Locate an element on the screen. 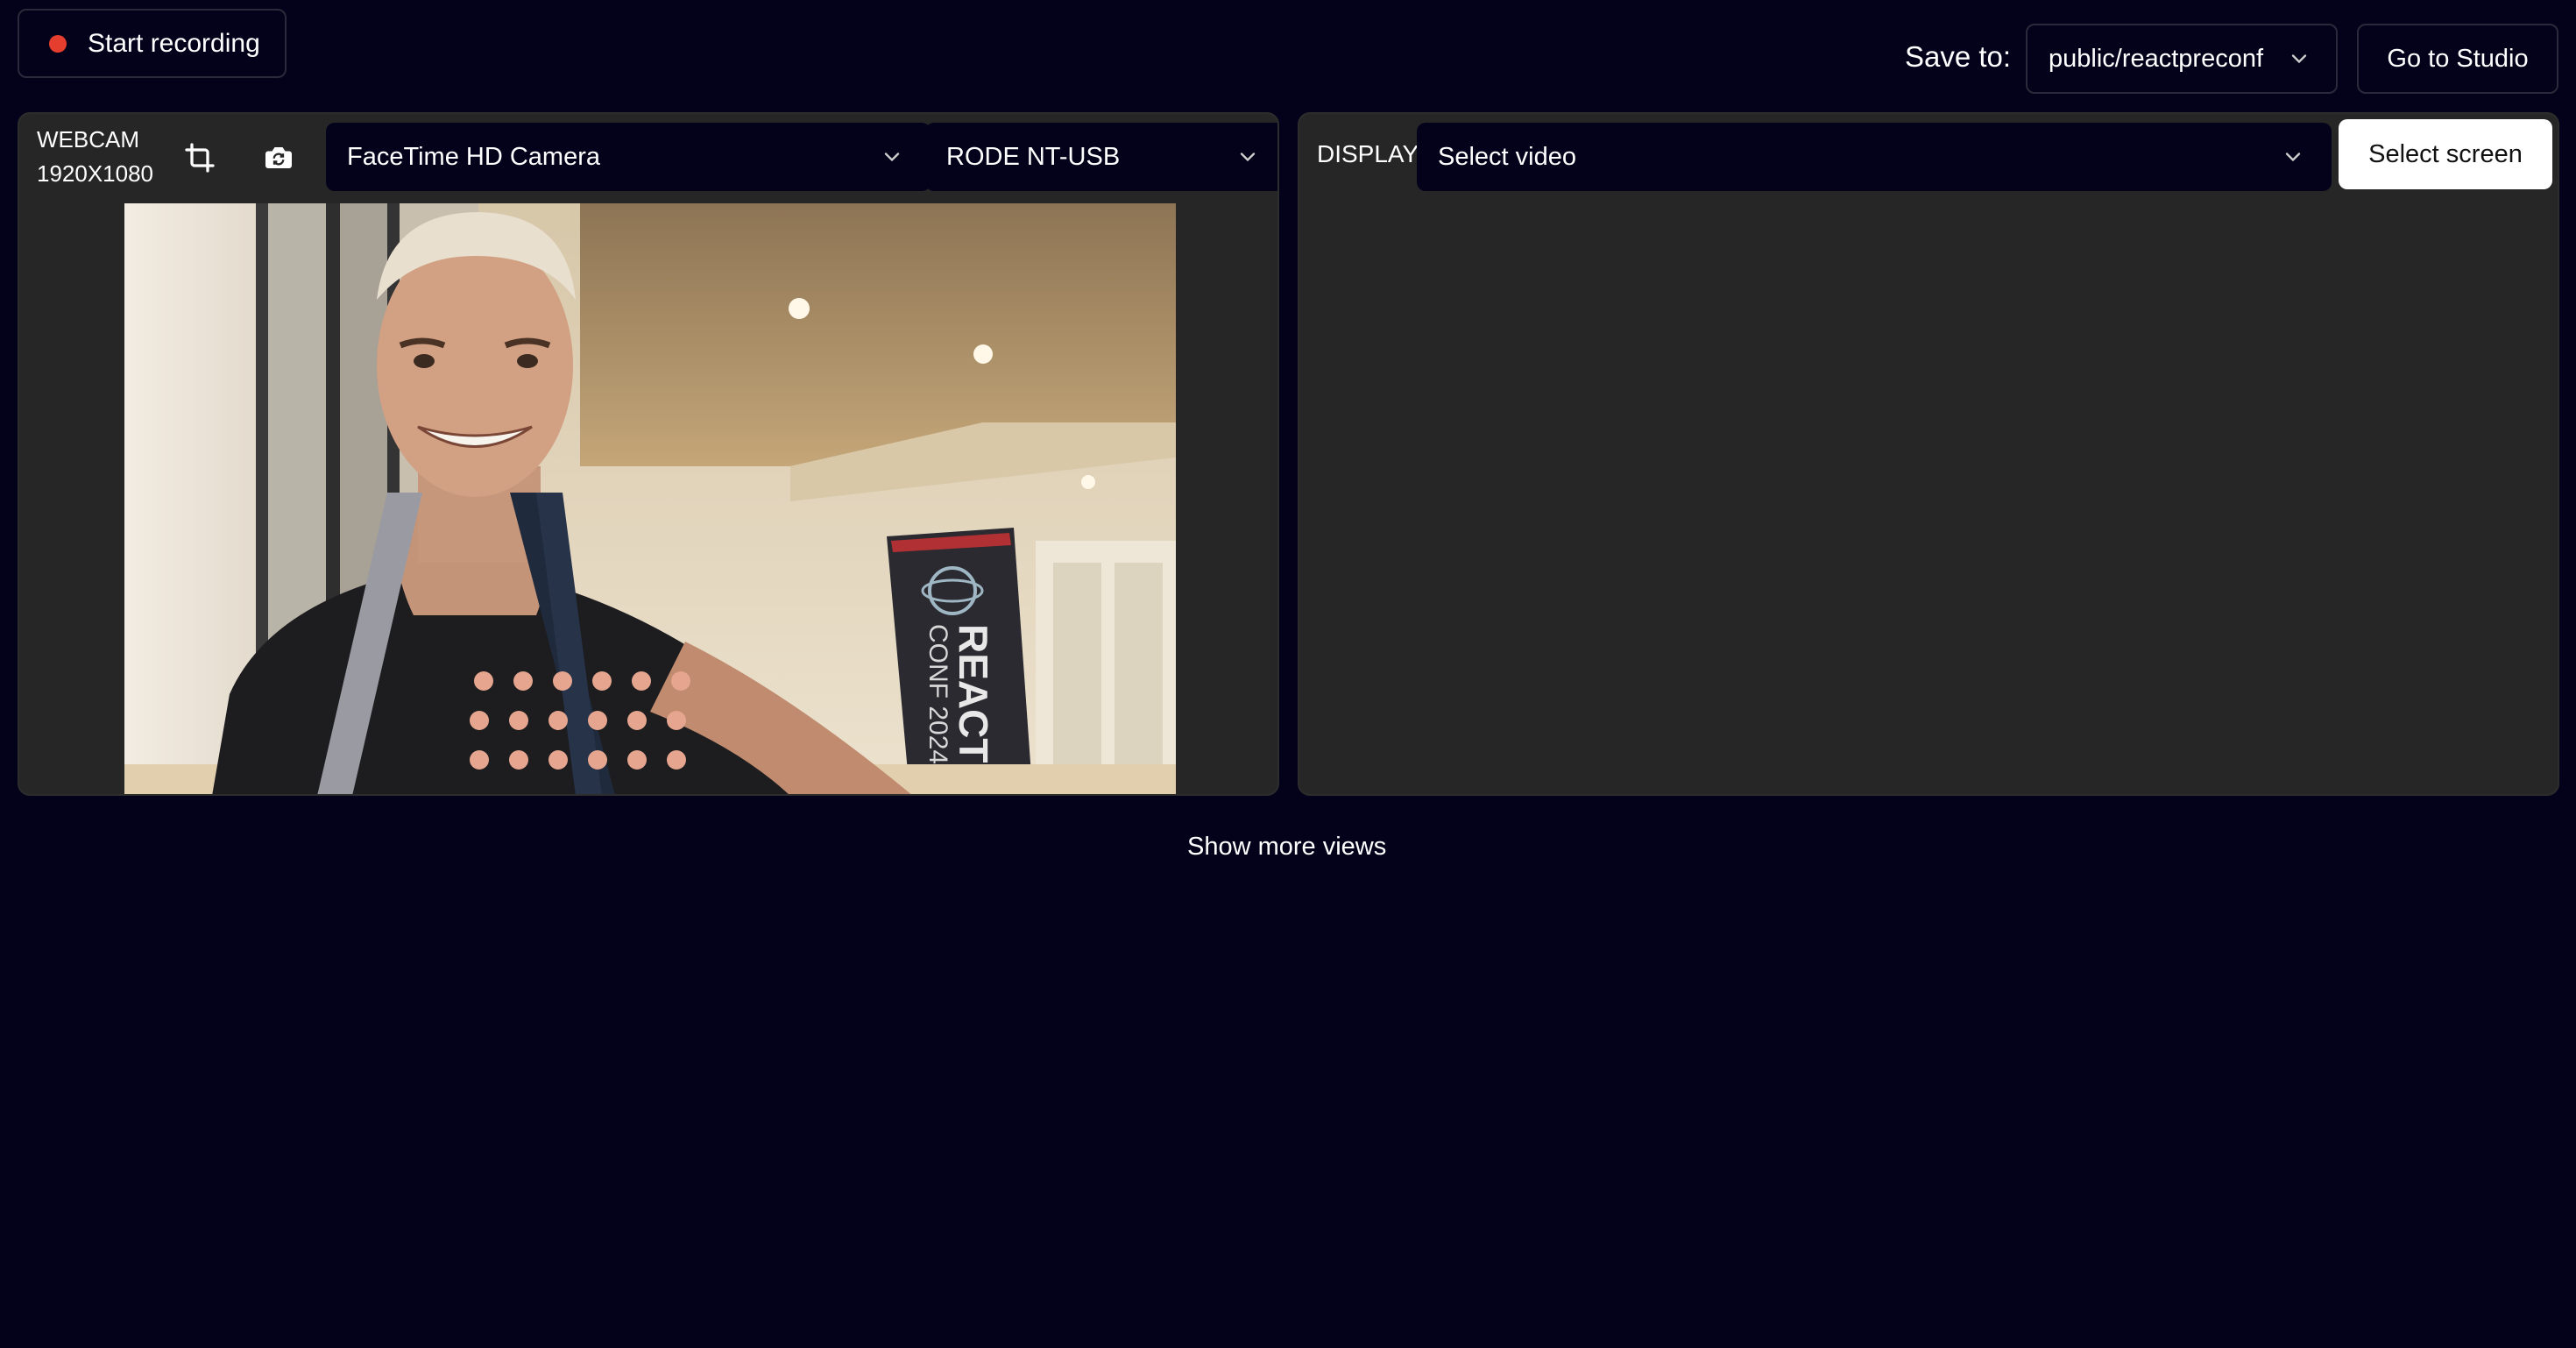 This screenshot has height=1348, width=2576. record-dot-icon is located at coordinates (58, 43).